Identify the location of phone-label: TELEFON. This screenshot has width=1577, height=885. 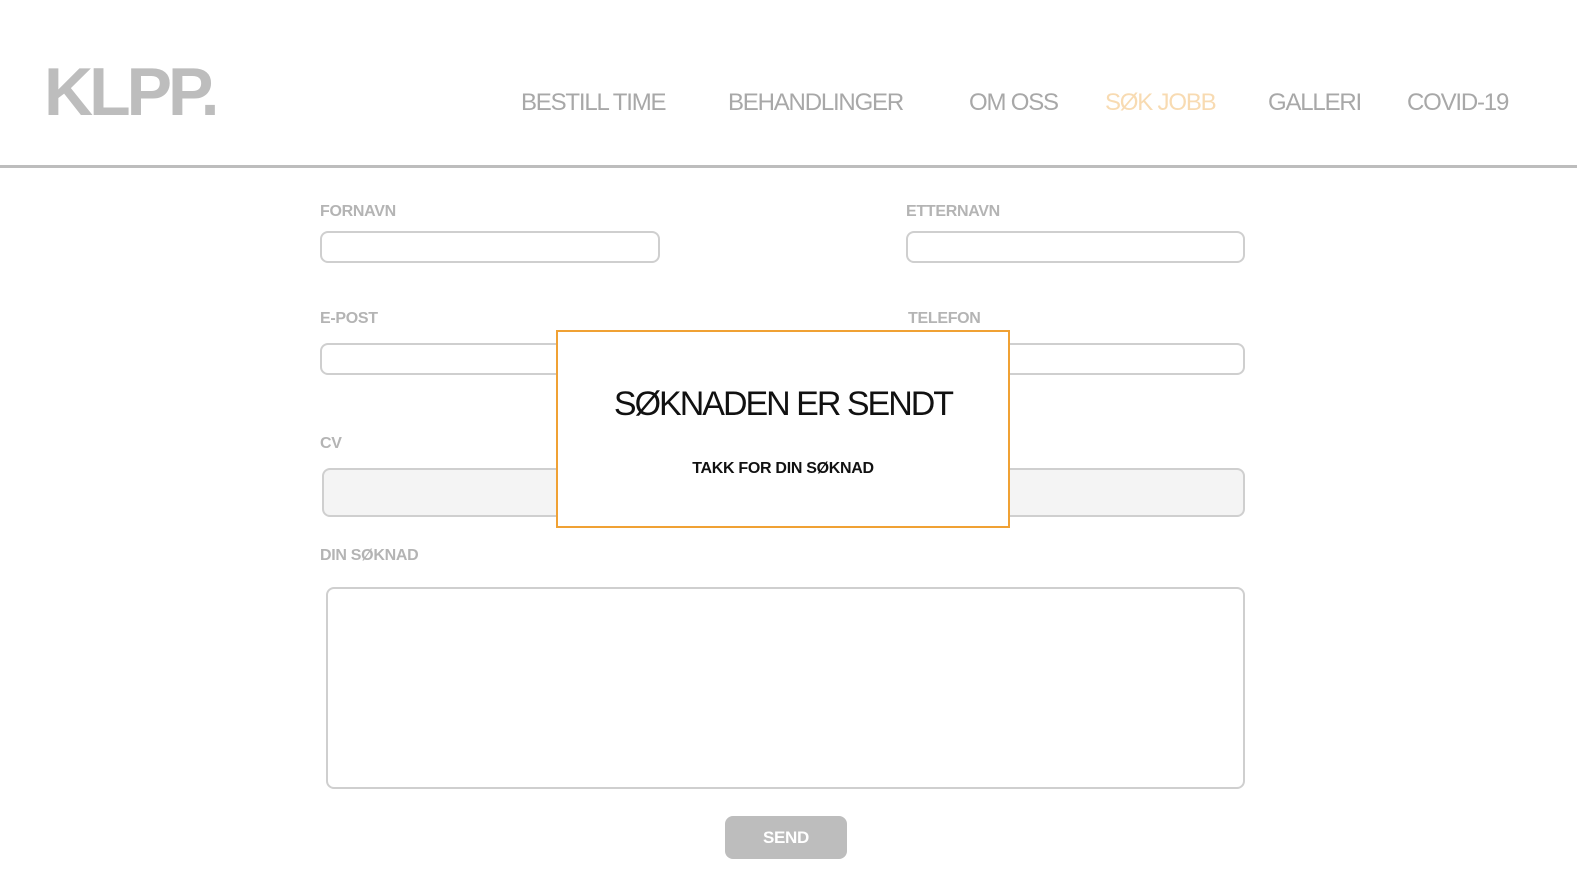
(944, 318).